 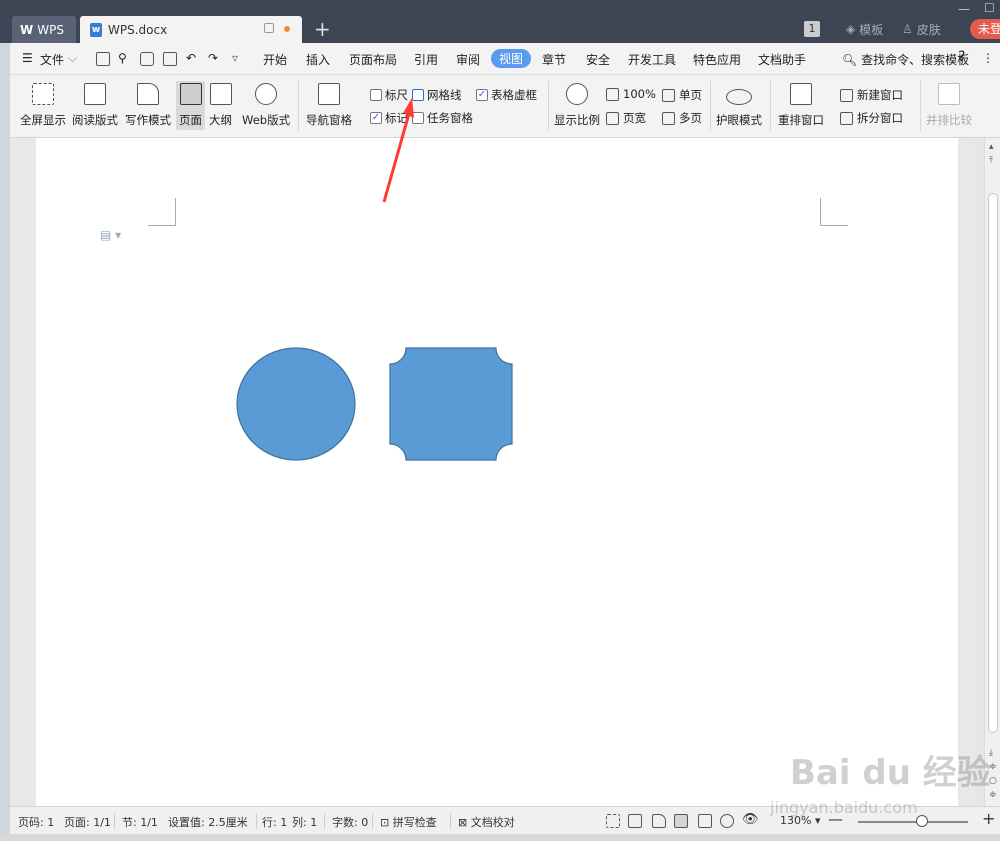 I want to click on menu-chapter: 章节, so click(x=554, y=59).